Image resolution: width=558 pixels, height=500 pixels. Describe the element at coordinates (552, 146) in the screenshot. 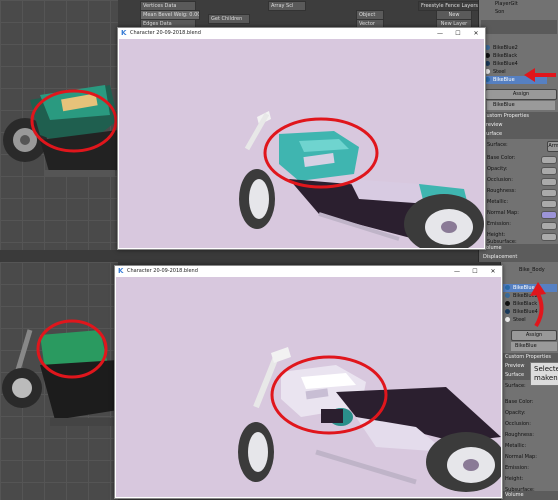

I see `surface-dropdown: Armo` at that location.